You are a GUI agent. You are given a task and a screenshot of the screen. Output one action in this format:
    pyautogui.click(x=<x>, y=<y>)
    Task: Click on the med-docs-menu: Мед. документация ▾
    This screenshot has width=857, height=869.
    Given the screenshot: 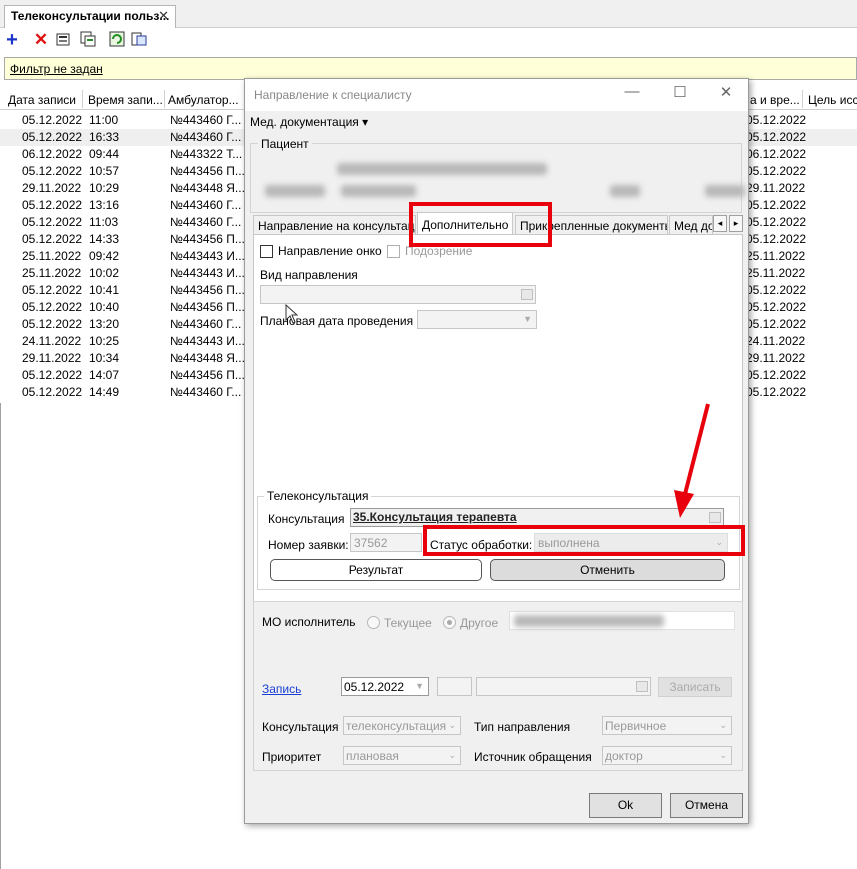 What is the action you would take?
    pyautogui.click(x=309, y=122)
    